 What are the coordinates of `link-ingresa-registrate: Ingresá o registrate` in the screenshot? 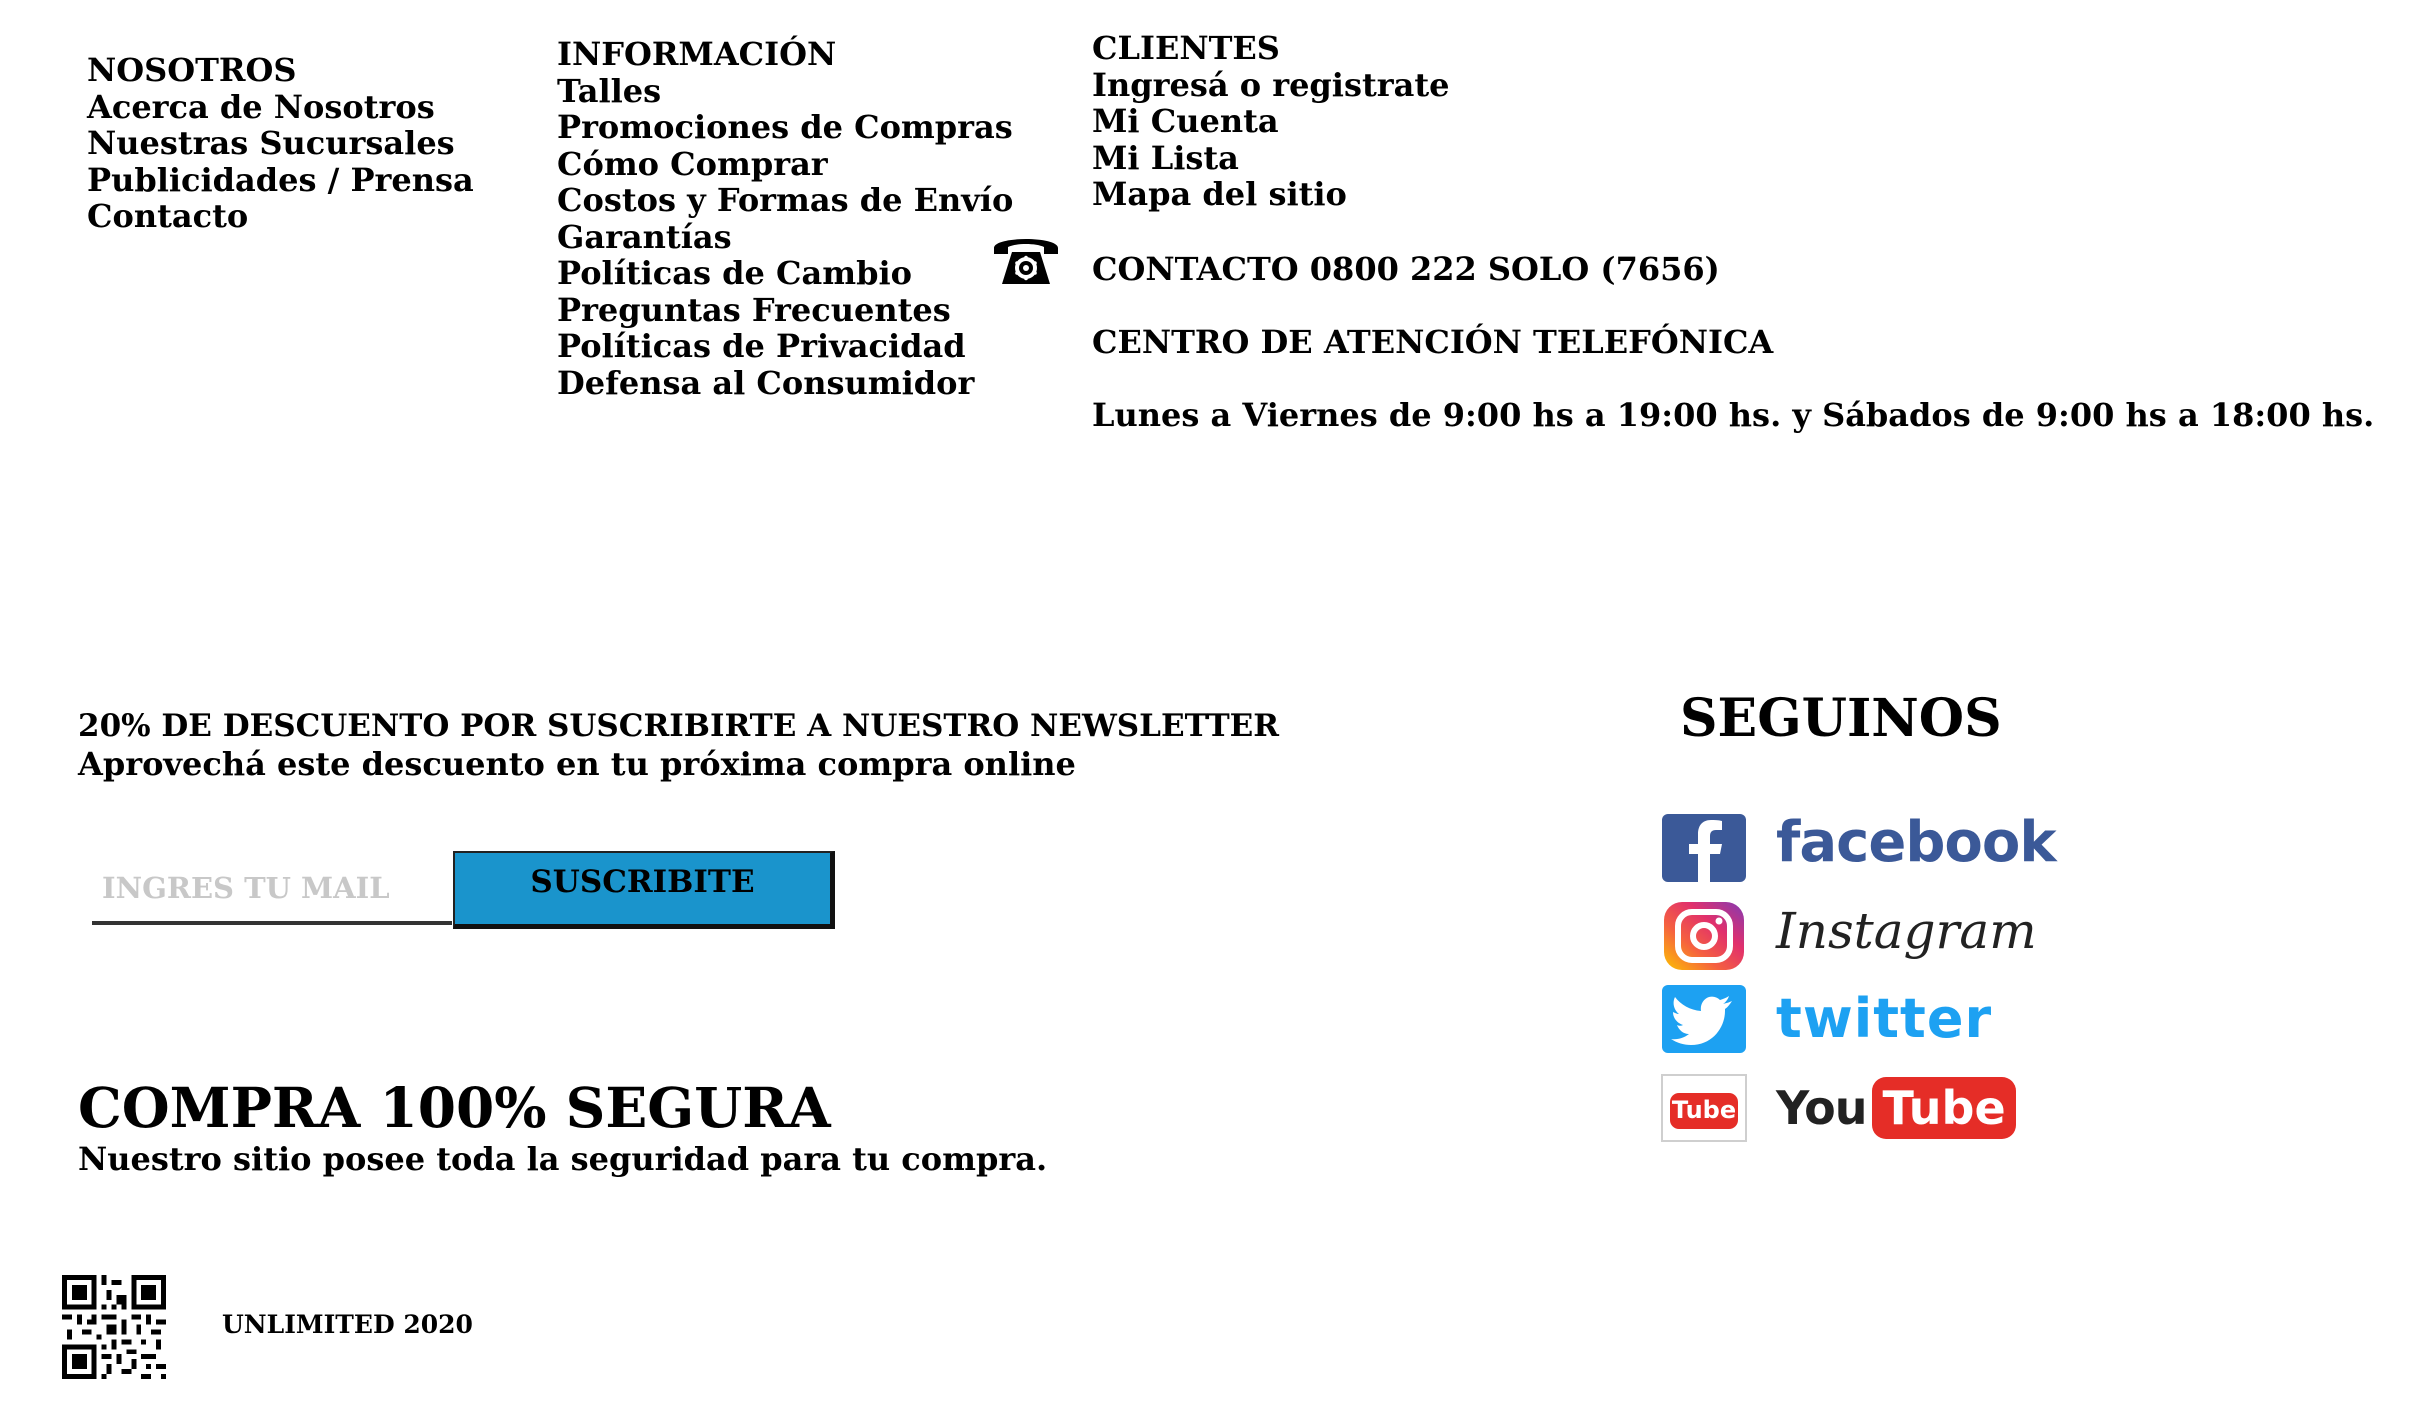 It's located at (1270, 85).